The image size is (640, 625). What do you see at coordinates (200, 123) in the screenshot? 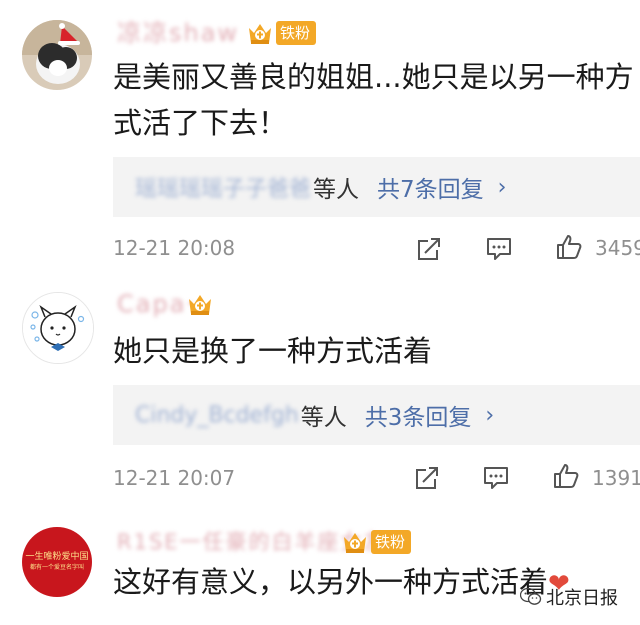
I see `comment-text-continued: 式活了下去！` at bounding box center [200, 123].